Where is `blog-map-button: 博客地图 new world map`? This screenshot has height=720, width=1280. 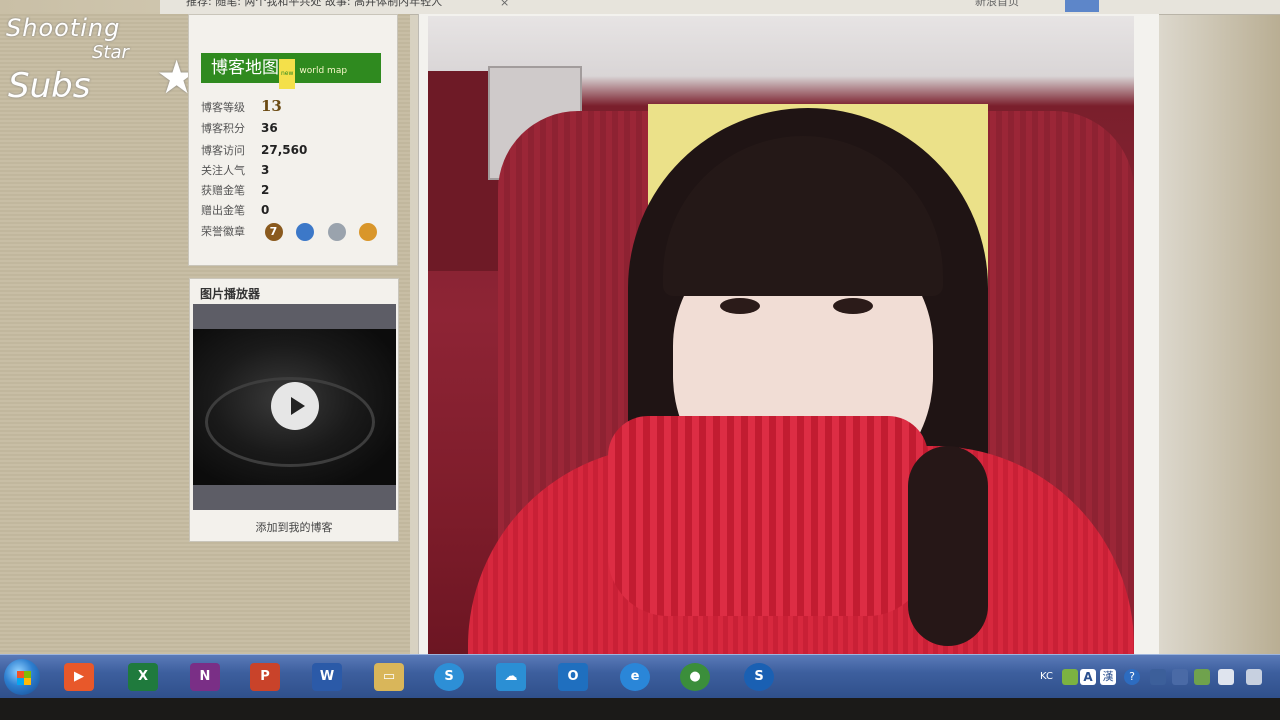
blog-map-button: 博客地图 new world map is located at coordinates (291, 71).